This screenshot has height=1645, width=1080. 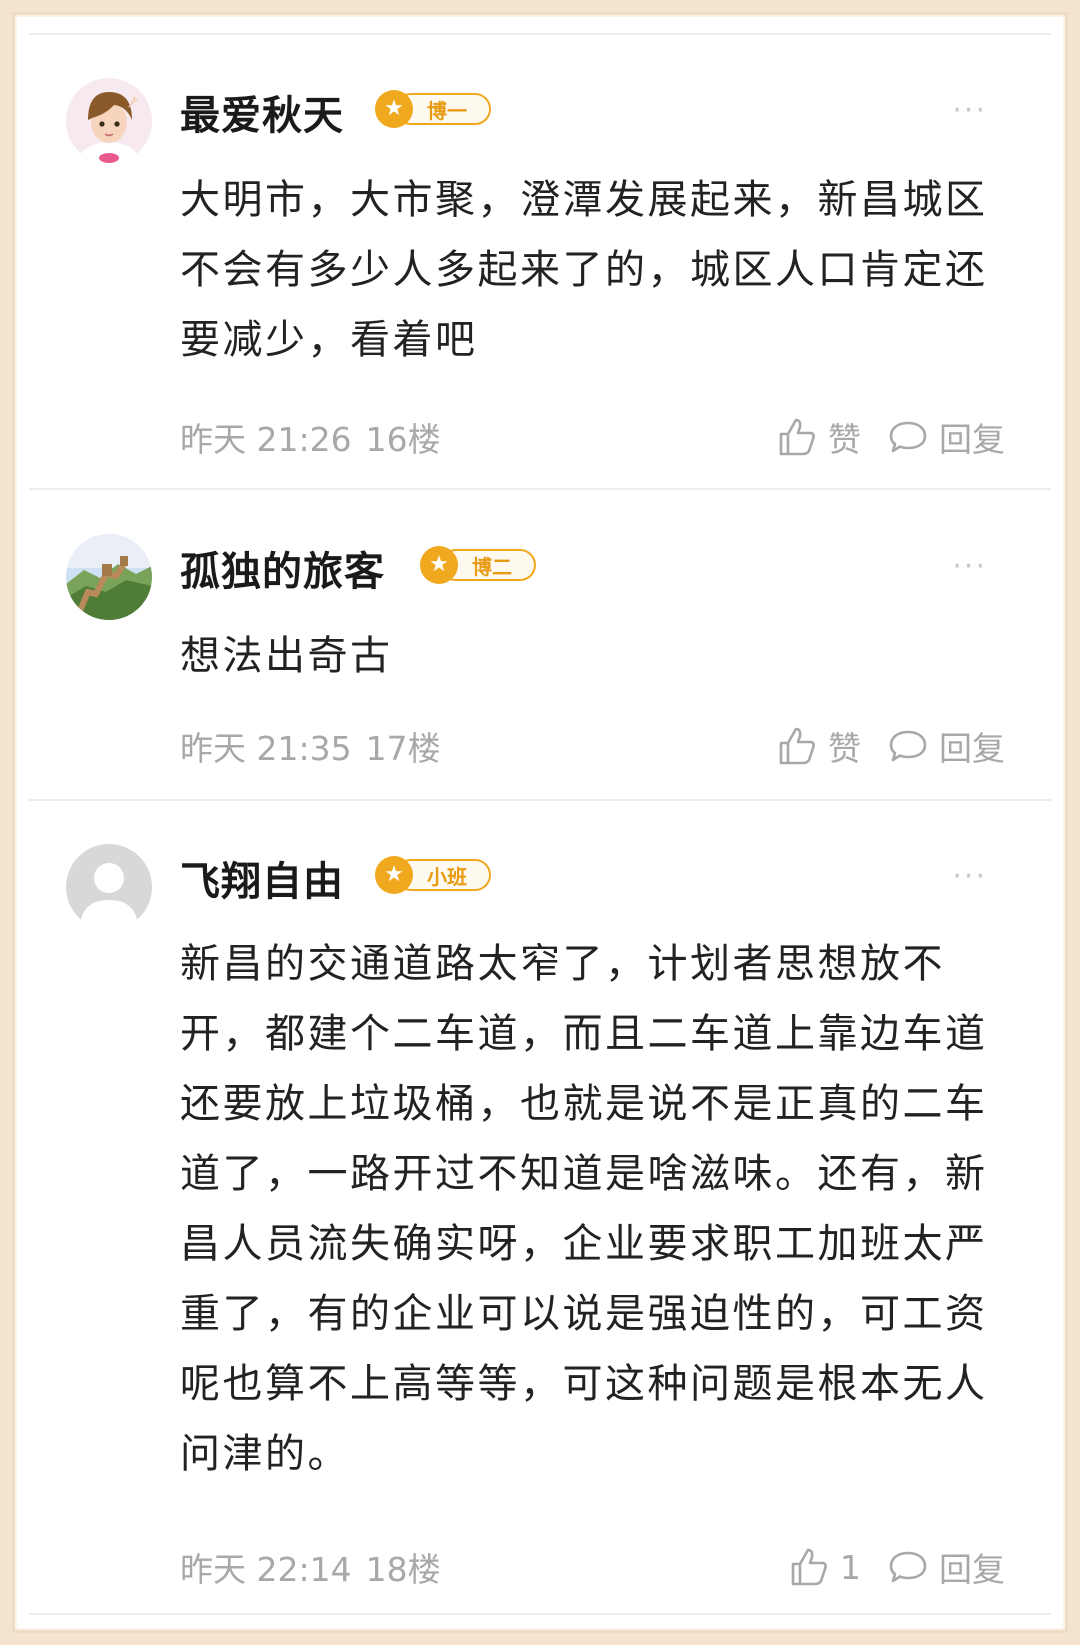 I want to click on default-person-avatar, so click(x=109, y=887).